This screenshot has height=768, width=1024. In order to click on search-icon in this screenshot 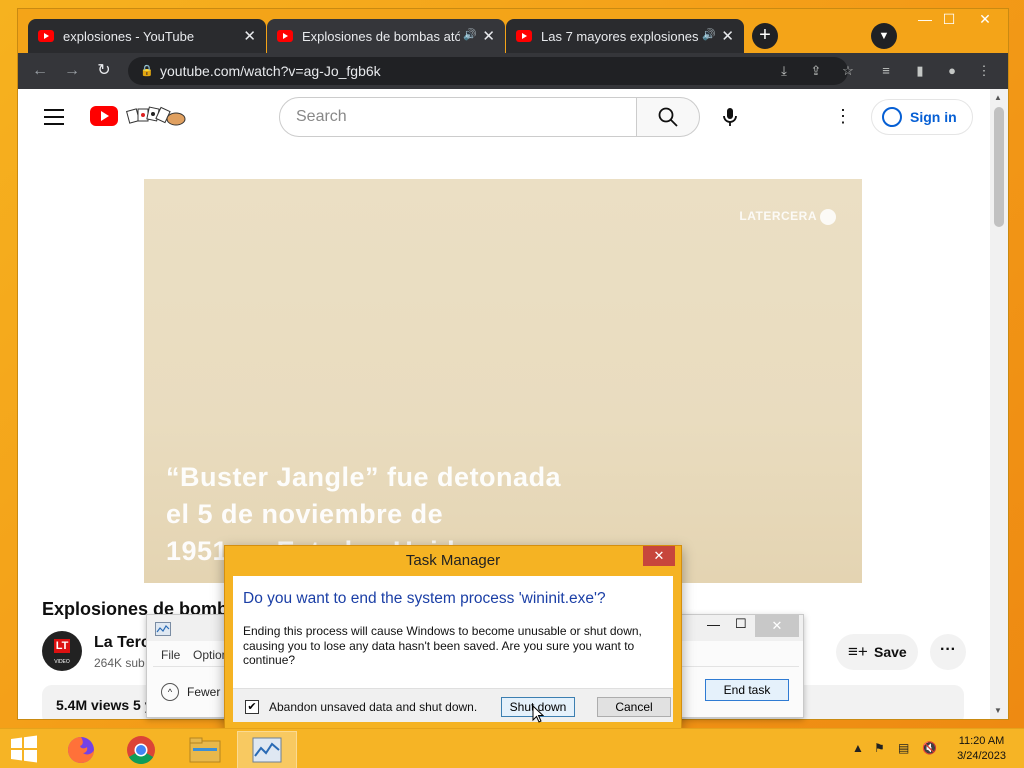, I will do `click(668, 117)`.